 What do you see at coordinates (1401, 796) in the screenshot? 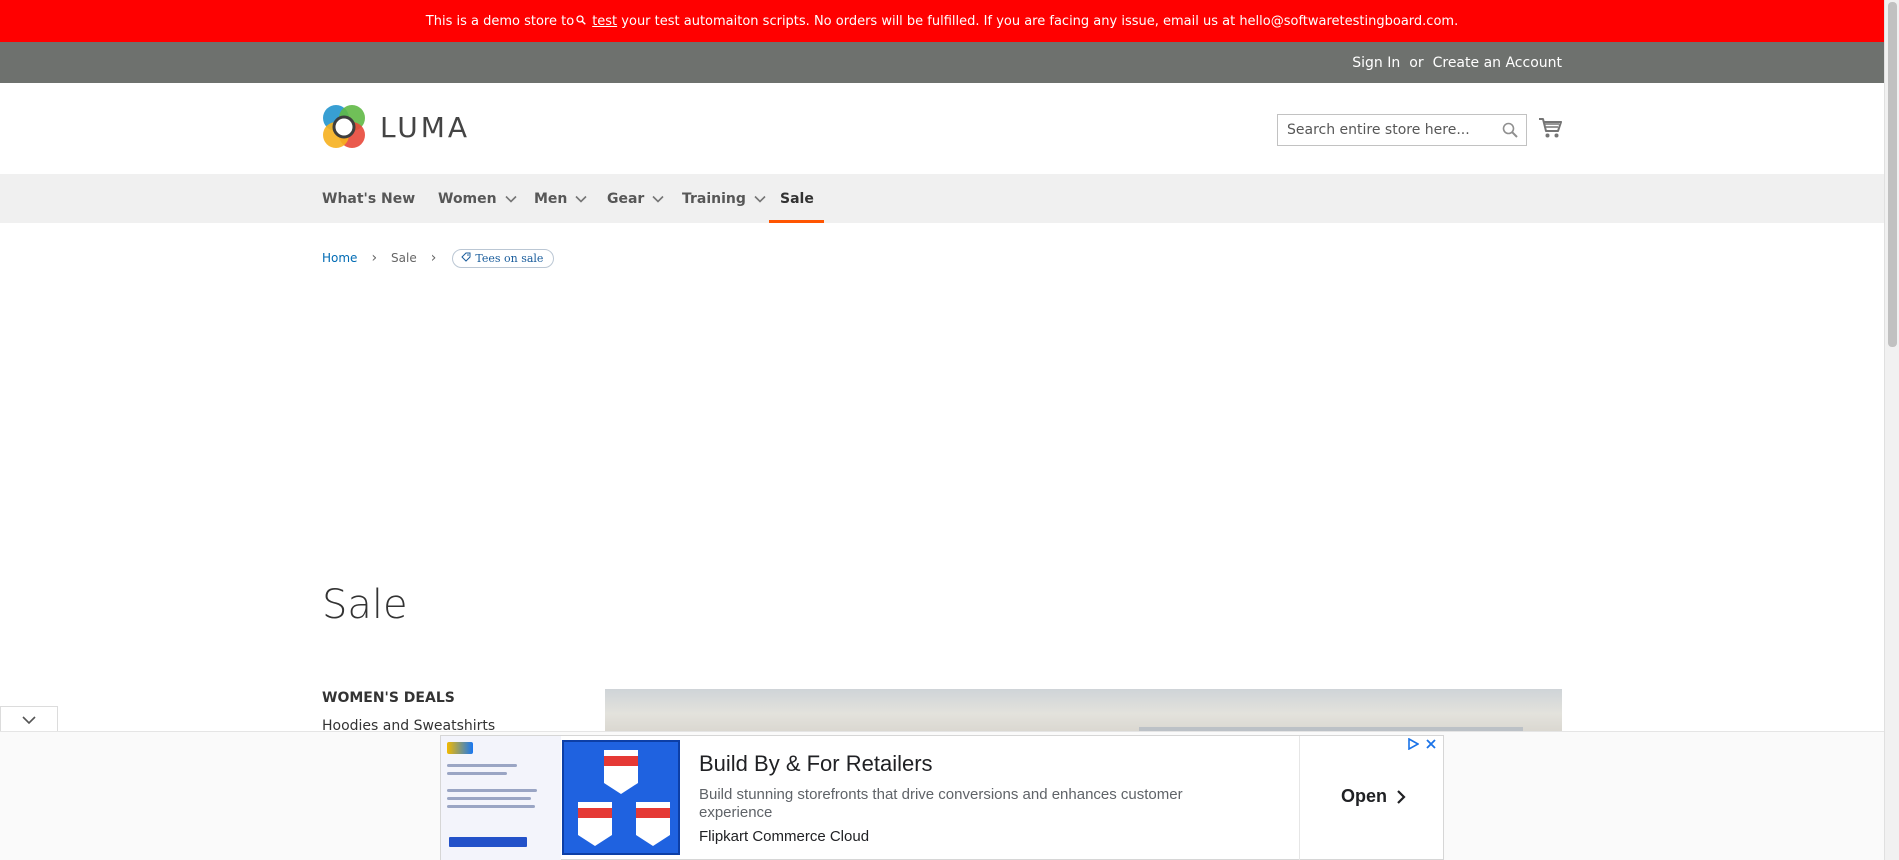
I see `chevron-right-icon` at bounding box center [1401, 796].